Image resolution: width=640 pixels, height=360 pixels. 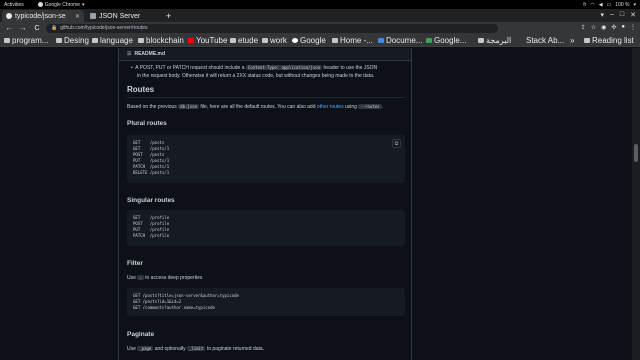 I want to click on app-menu: Google Chrome ▾, so click(x=61, y=4).